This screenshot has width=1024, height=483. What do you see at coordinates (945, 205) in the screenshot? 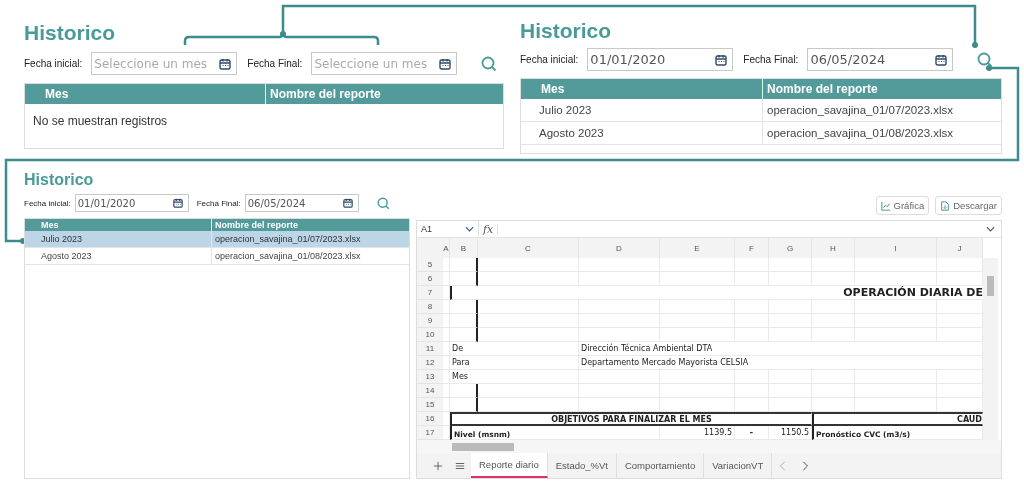
I see `document-icon` at bounding box center [945, 205].